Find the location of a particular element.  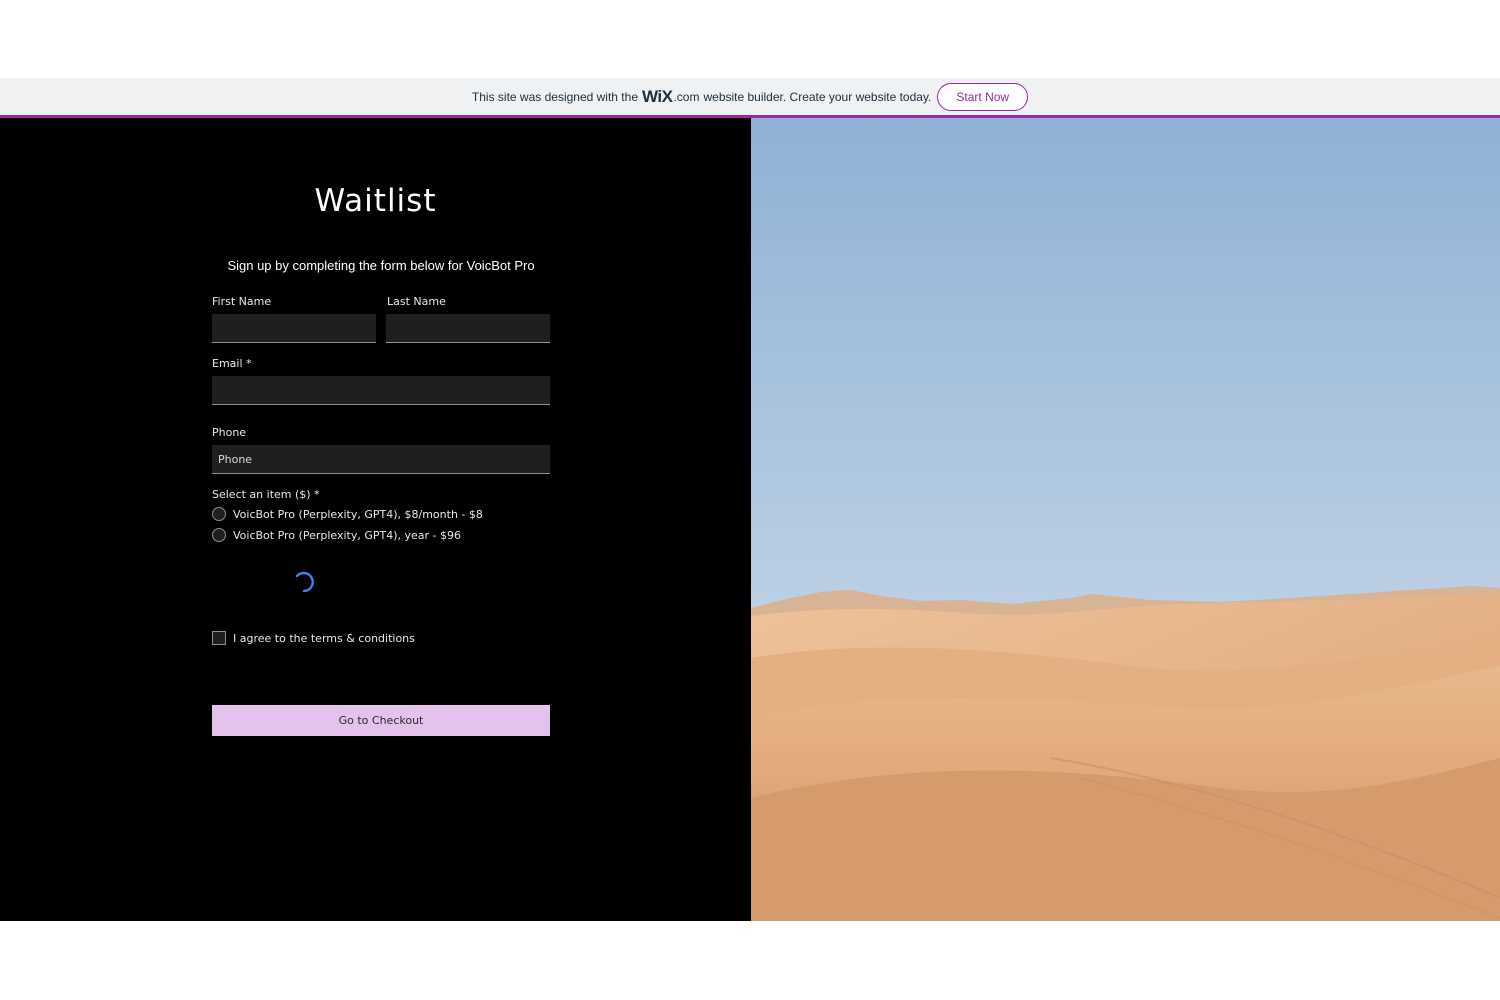

email-label: Email * is located at coordinates (232, 363).